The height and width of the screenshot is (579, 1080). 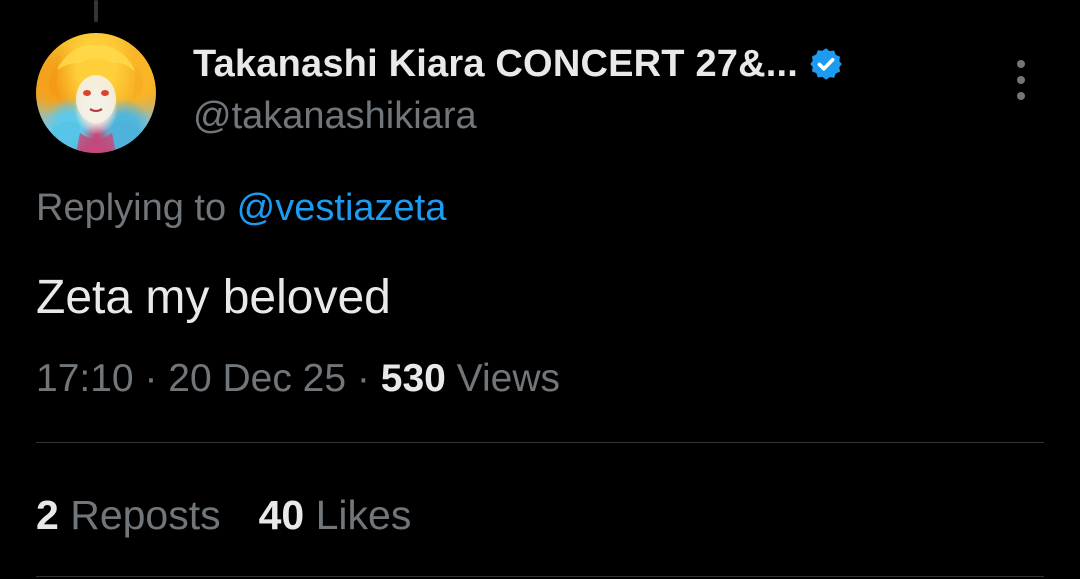 I want to click on tweet-date: 20 Dec 25, so click(x=257, y=378).